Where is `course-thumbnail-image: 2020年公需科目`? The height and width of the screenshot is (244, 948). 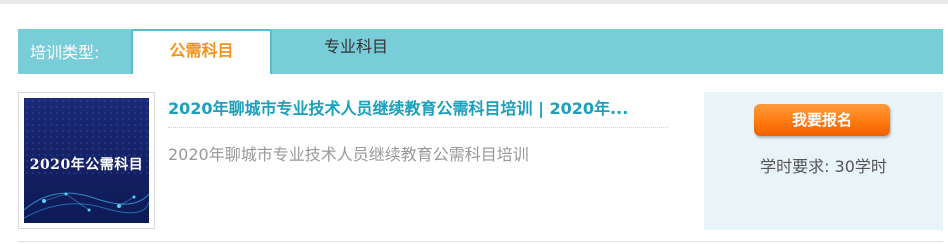
course-thumbnail-image: 2020年公需科目 is located at coordinates (86, 160).